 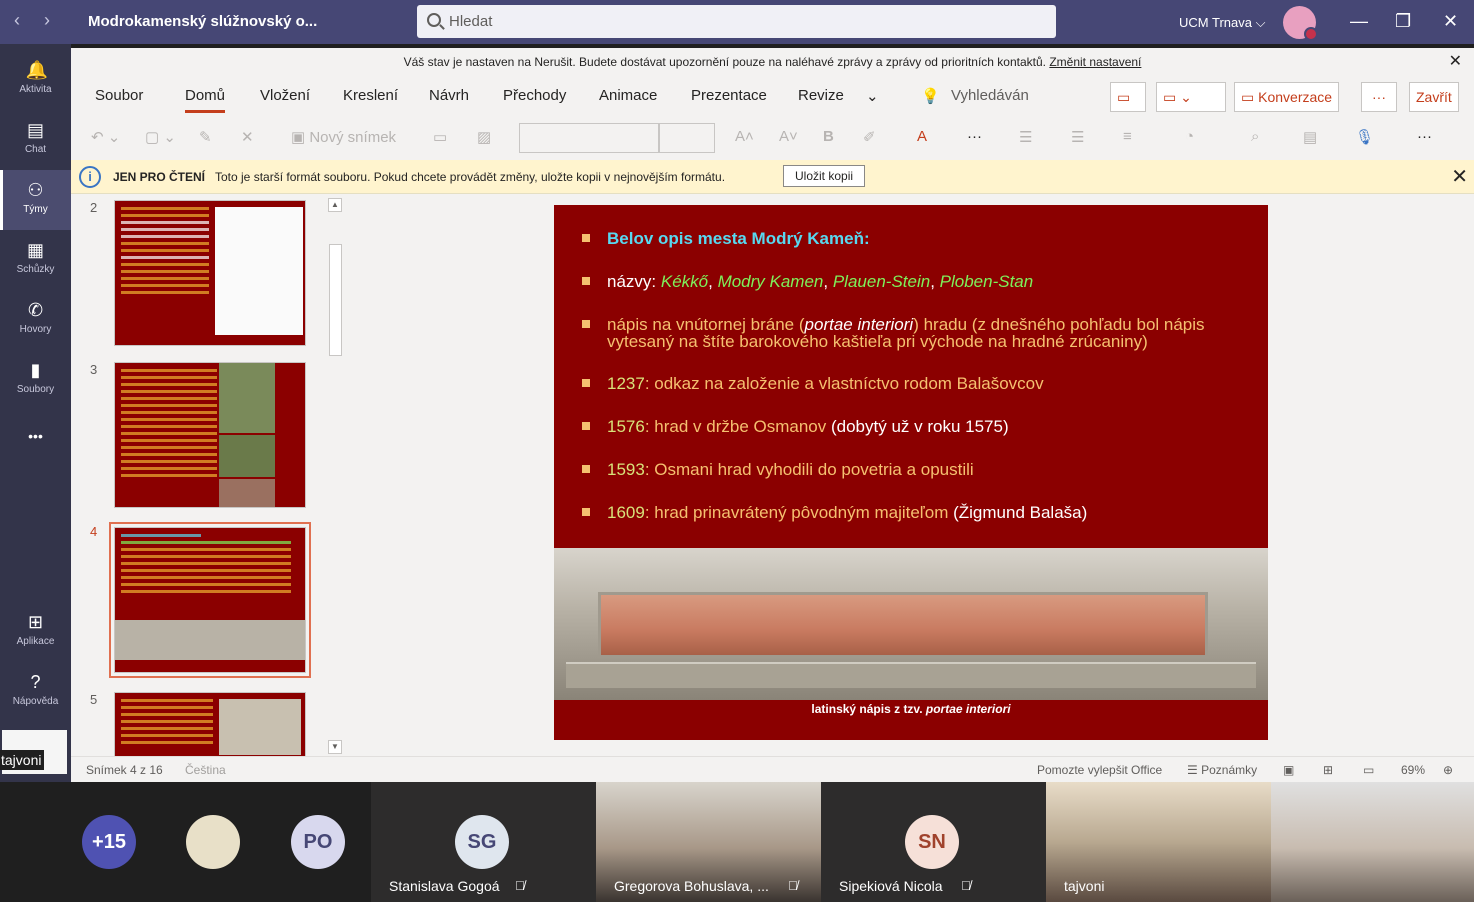 What do you see at coordinates (205, 770) in the screenshot?
I see `language-label: Čeština` at bounding box center [205, 770].